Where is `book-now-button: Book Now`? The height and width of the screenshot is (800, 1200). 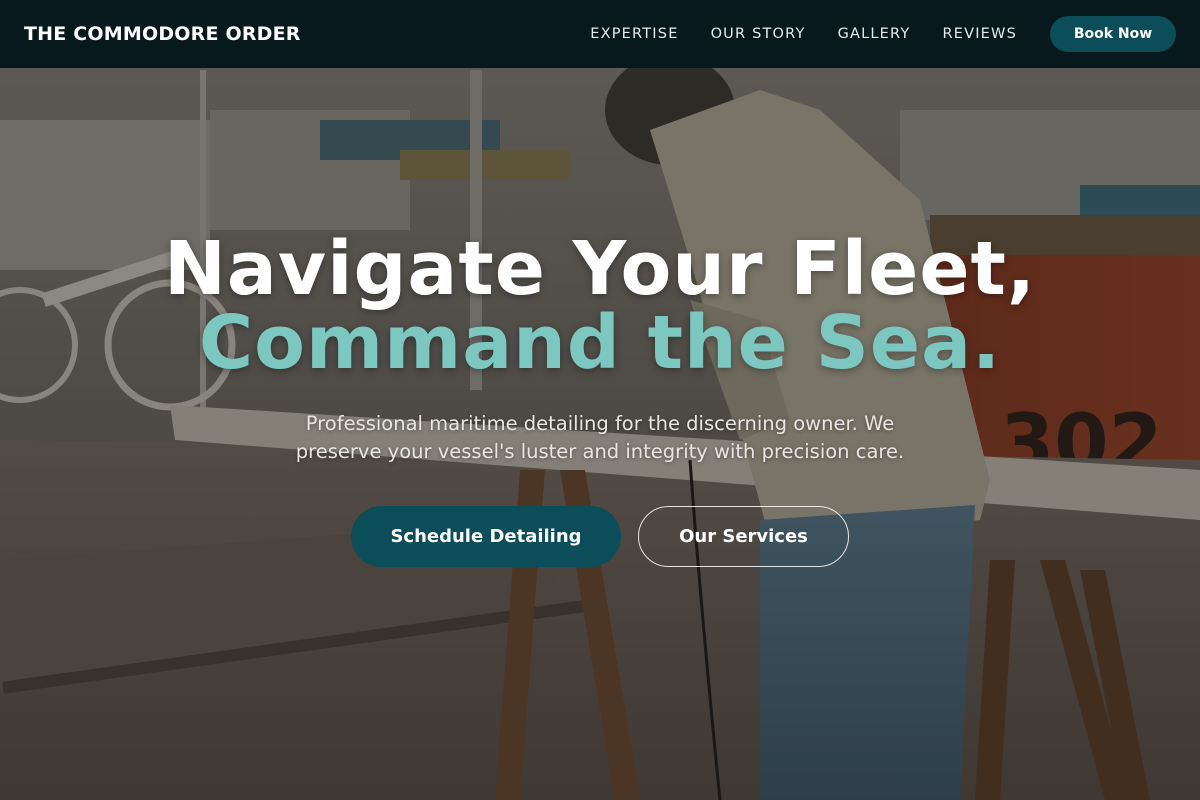
book-now-button: Book Now is located at coordinates (1113, 34).